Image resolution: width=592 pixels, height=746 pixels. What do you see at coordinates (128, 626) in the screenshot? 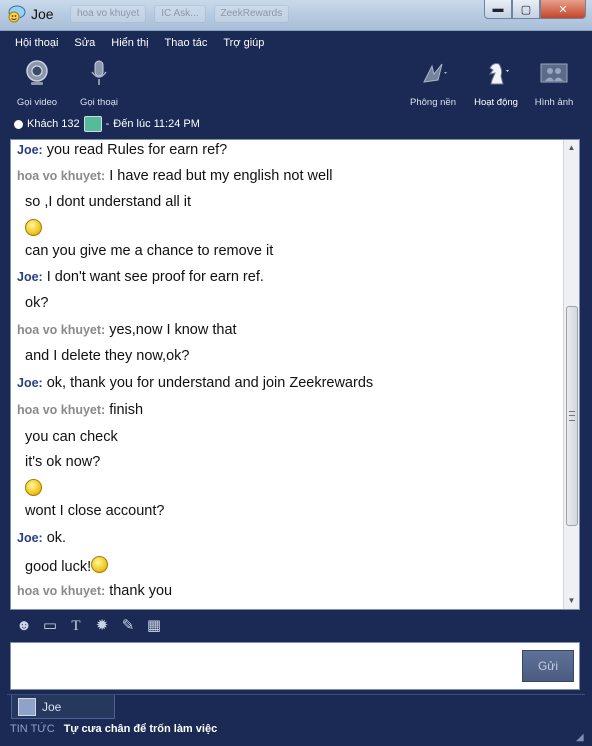
I see `attach-paperclip-icon: ✎` at bounding box center [128, 626].